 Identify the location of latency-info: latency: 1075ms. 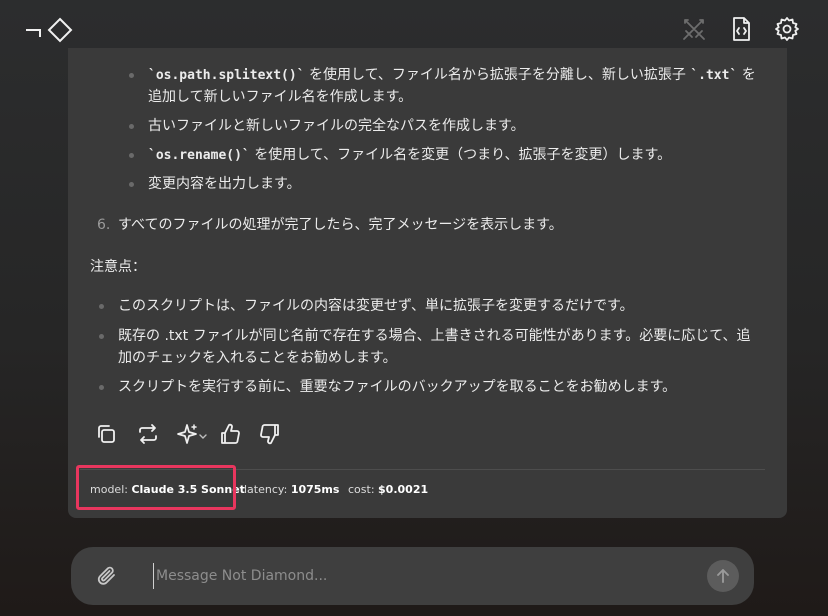
(291, 490).